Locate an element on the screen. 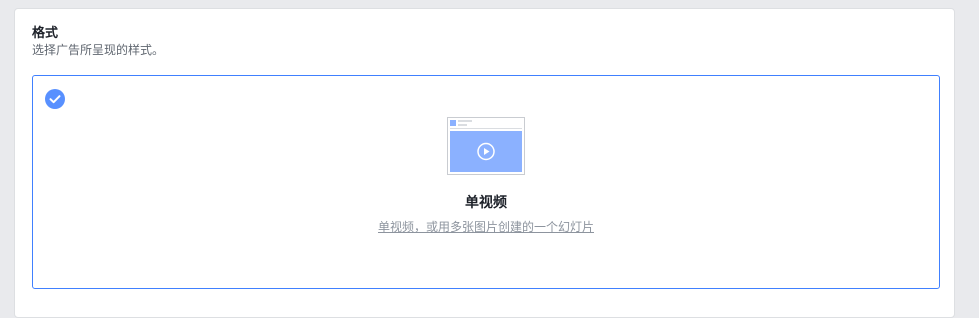 The image size is (979, 318). format-option-title: 单视频 is located at coordinates (486, 203).